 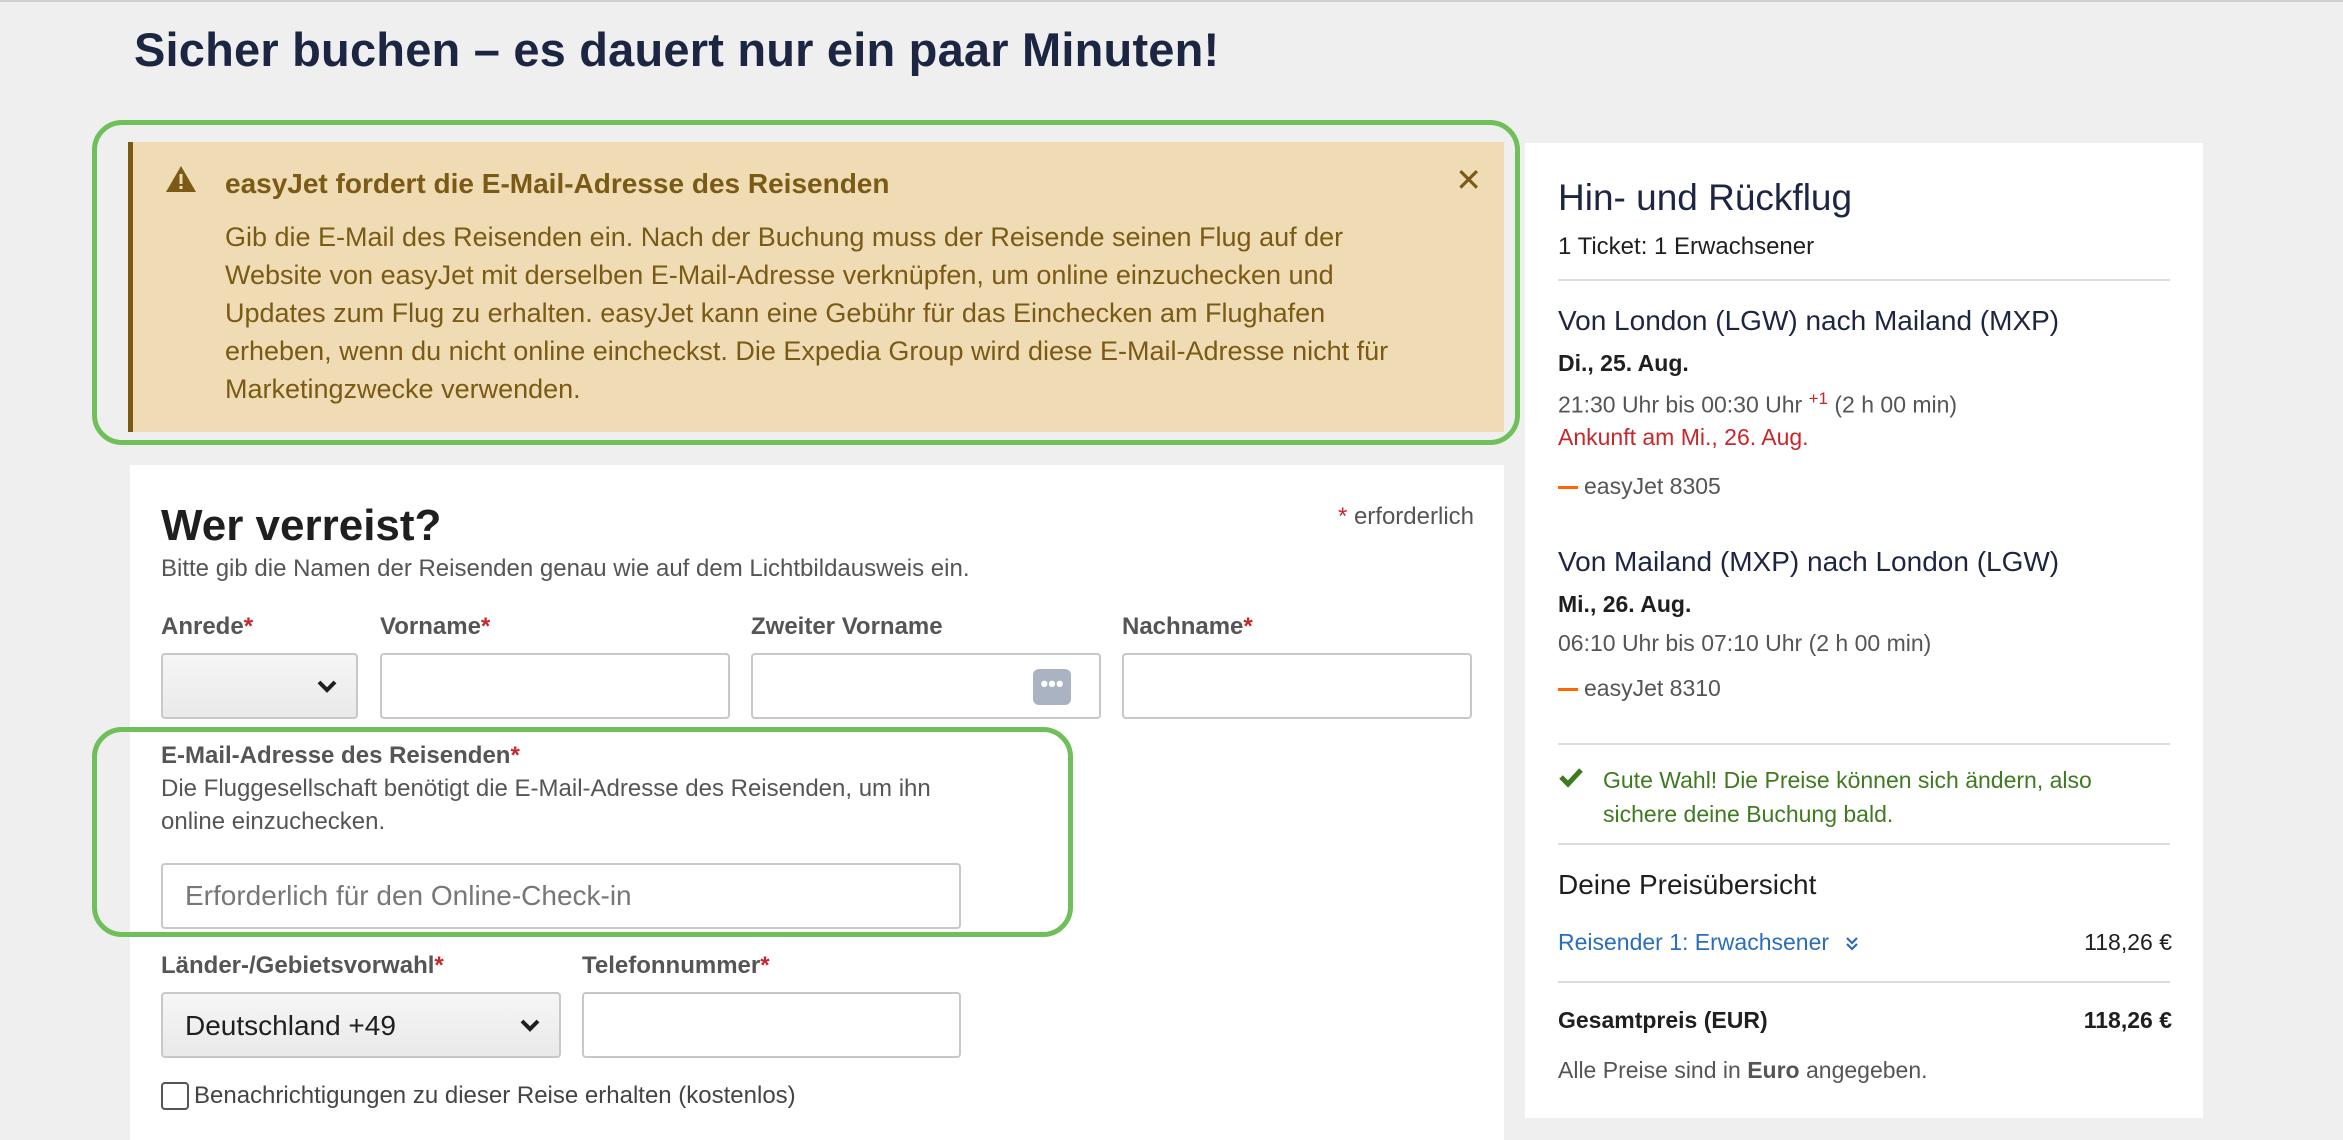 What do you see at coordinates (1686, 246) in the screenshot?
I see `ticket-count: 1 Ticket: 1 Erwachsener` at bounding box center [1686, 246].